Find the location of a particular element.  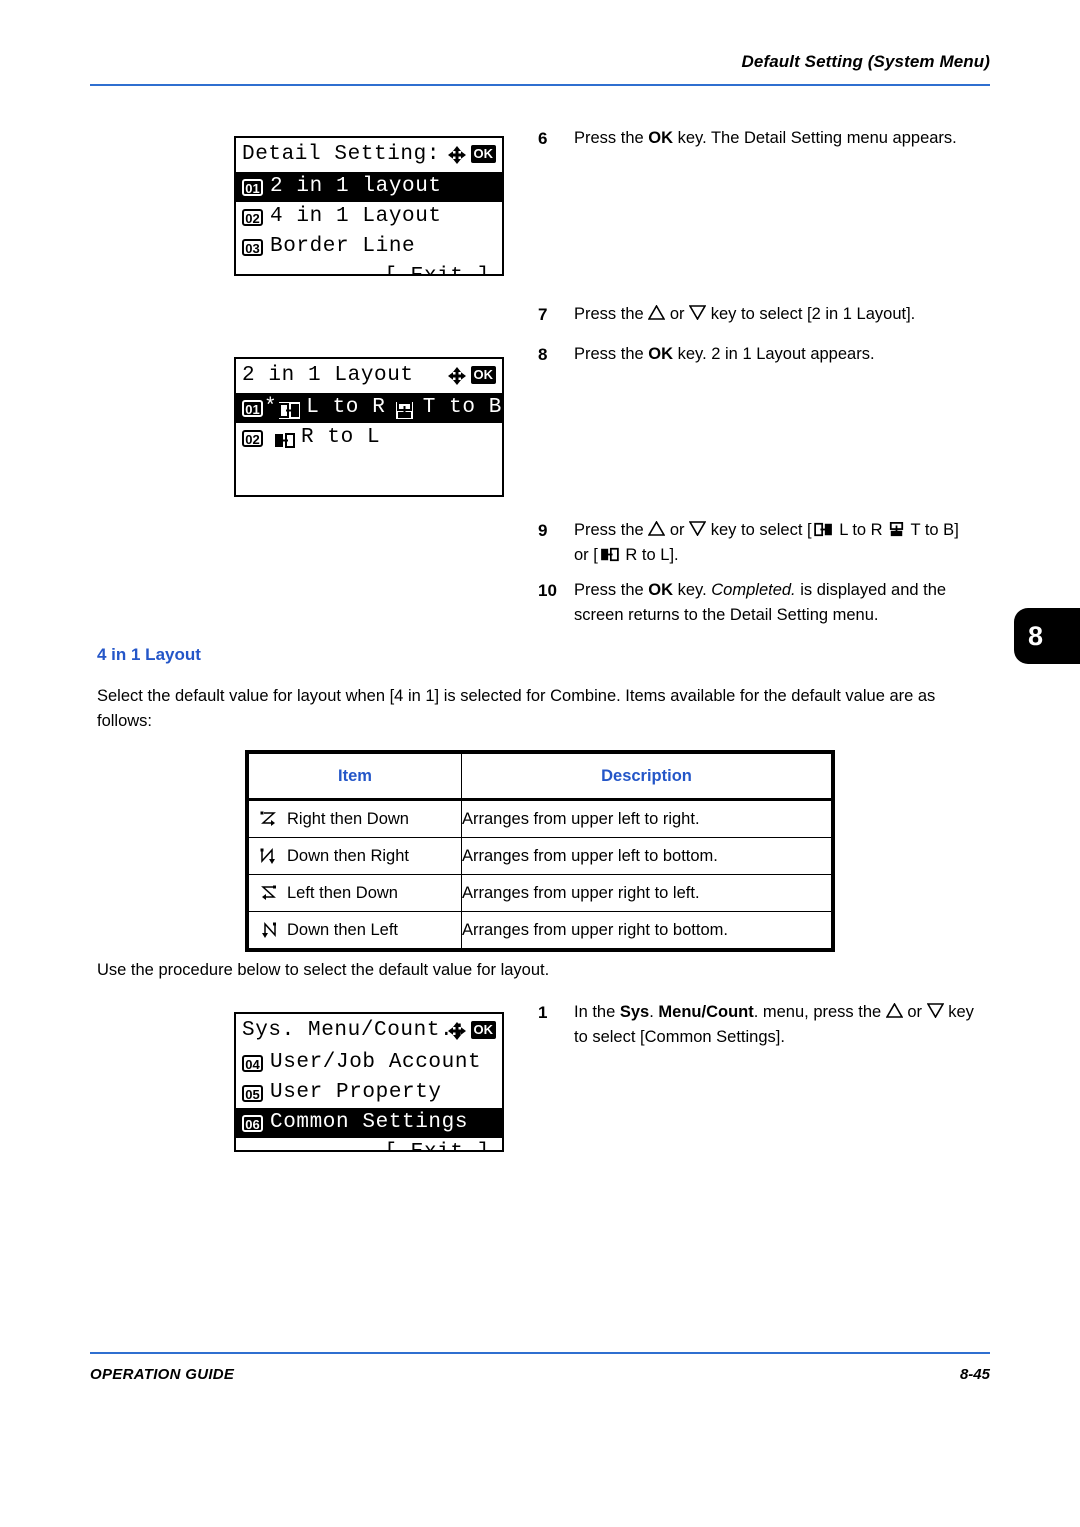

lcd-row-item: 02 4 in 1 Layout is located at coordinates (369, 217).